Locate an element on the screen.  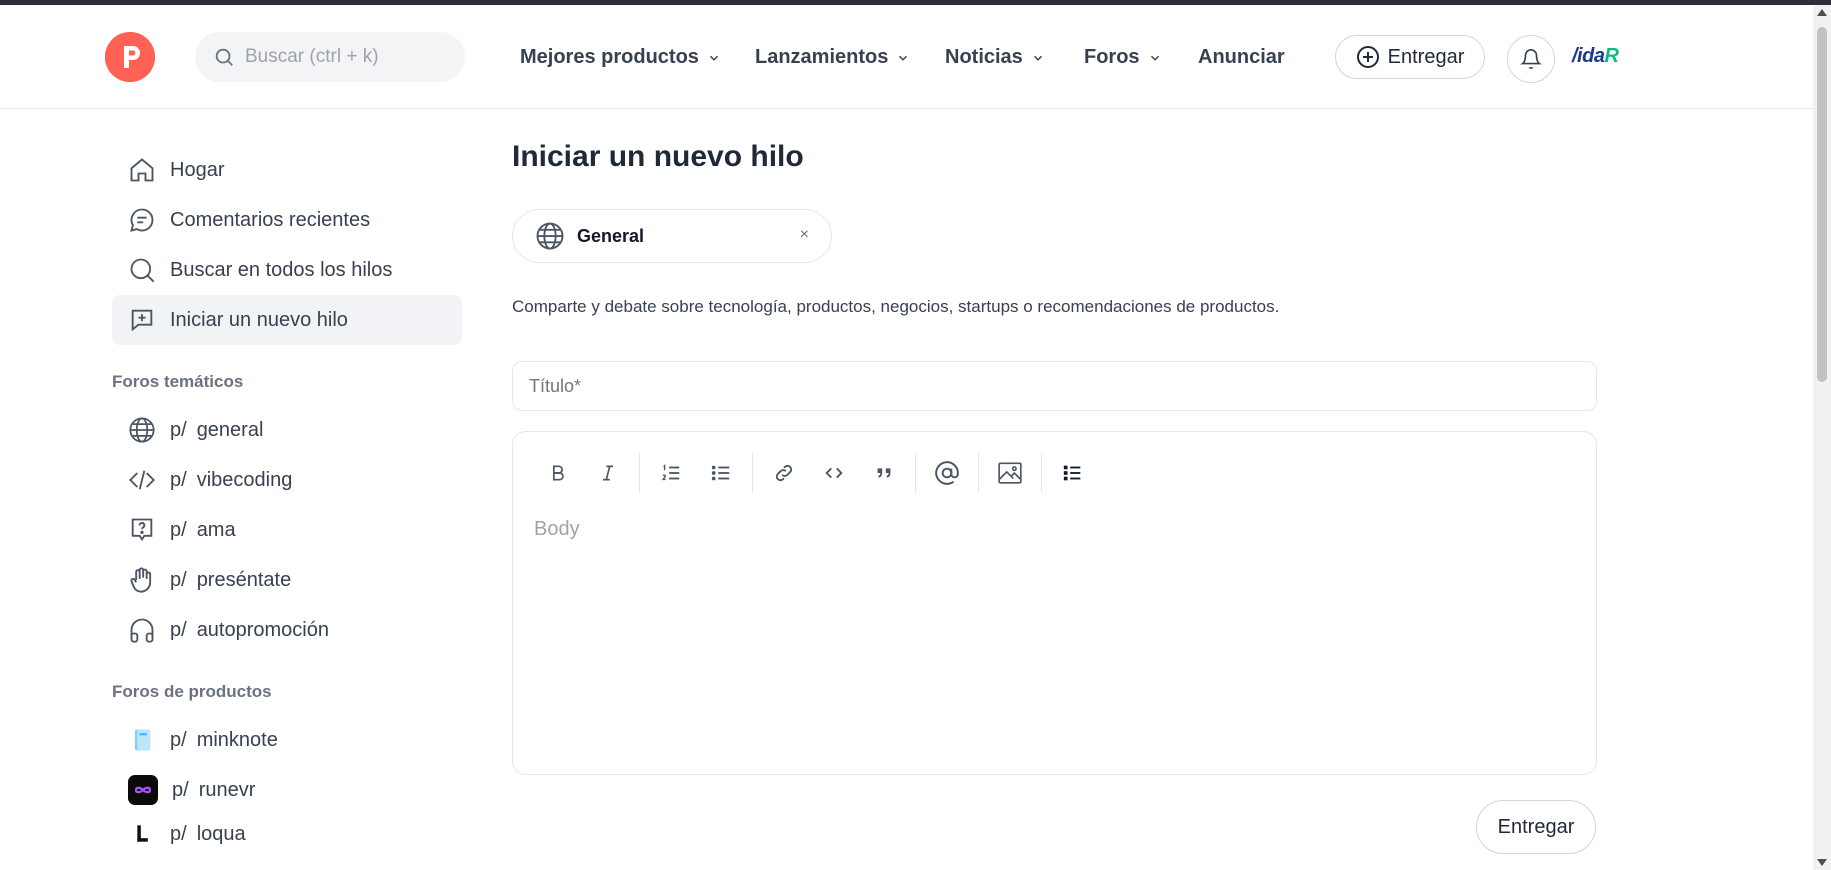
link-button is located at coordinates (784, 473).